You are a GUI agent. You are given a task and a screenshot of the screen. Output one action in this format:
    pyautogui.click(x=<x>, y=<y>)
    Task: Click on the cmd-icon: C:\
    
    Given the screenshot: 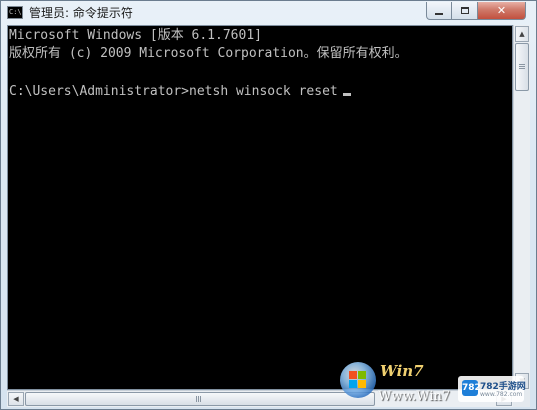 What is the action you would take?
    pyautogui.click(x=15, y=12)
    